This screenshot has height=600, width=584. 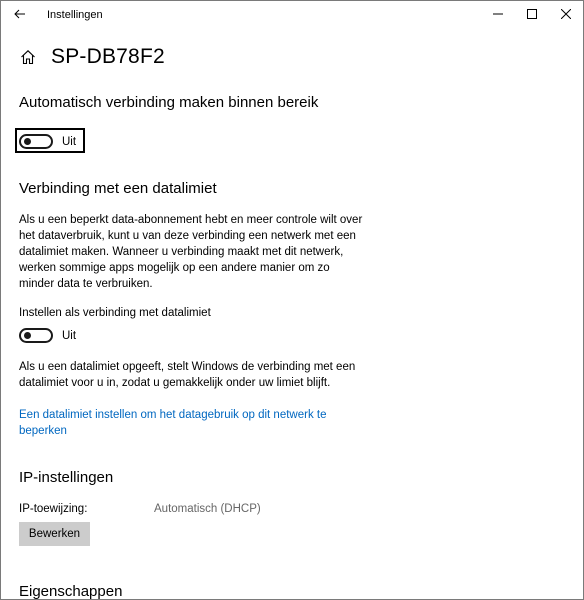 What do you see at coordinates (28, 57) in the screenshot?
I see `home-icon` at bounding box center [28, 57].